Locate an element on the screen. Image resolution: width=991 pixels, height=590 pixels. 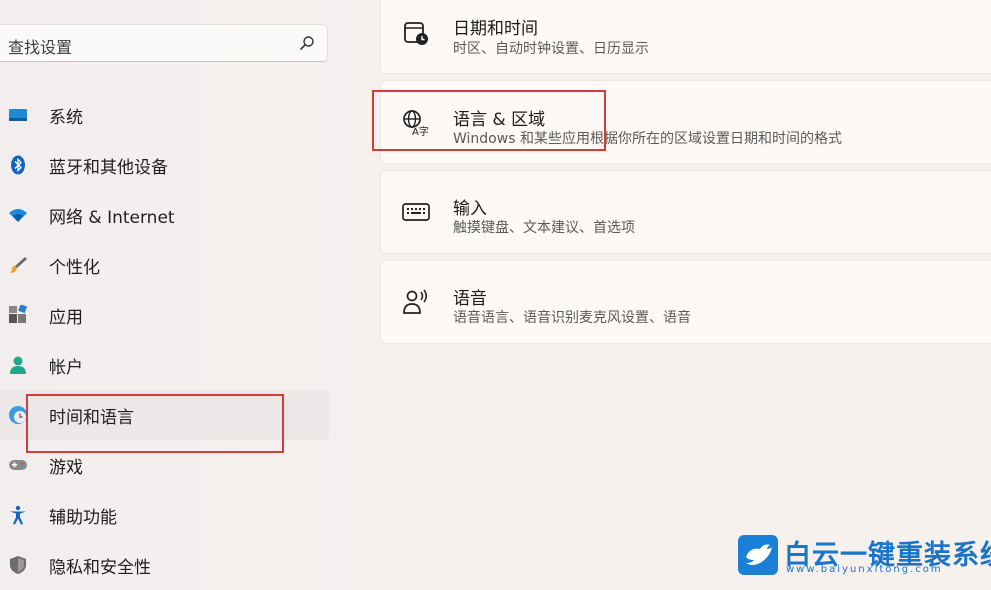
card-subtitle: 语音语言、语音识别麦克风设置、语音 is located at coordinates (572, 318).